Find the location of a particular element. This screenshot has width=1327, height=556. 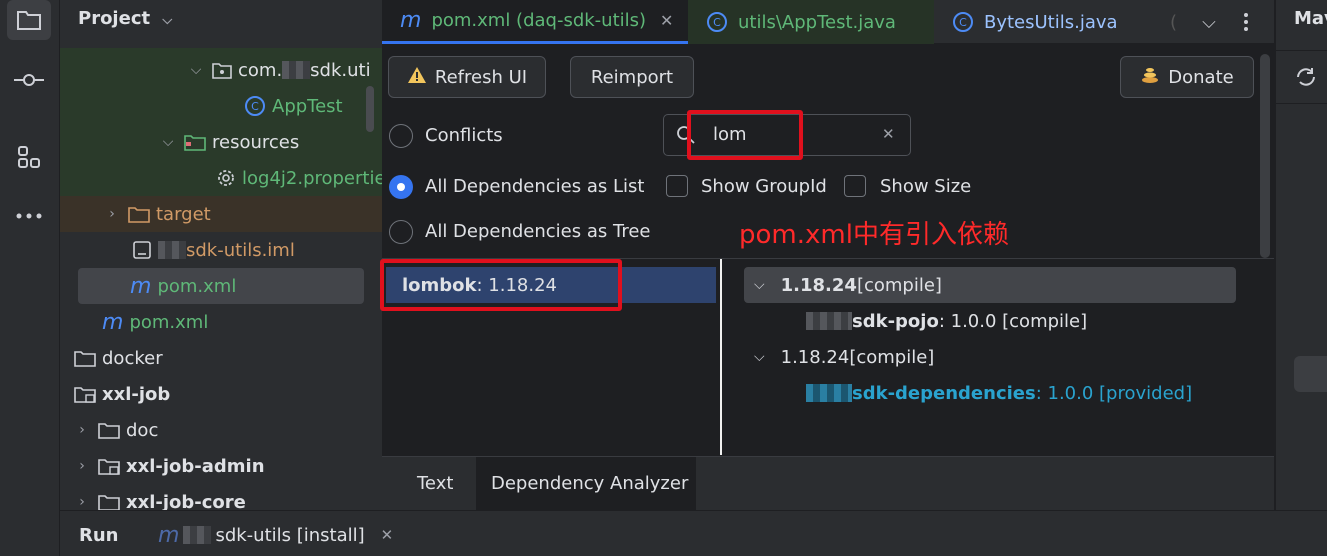

as-list-radio is located at coordinates (401, 187).